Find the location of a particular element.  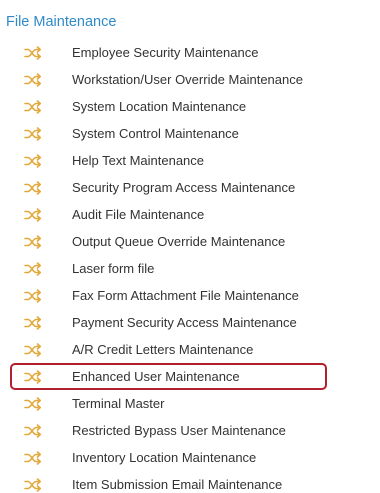

menu-item-help-text-maintenance: Help Text Maintenance is located at coordinates (190, 160).